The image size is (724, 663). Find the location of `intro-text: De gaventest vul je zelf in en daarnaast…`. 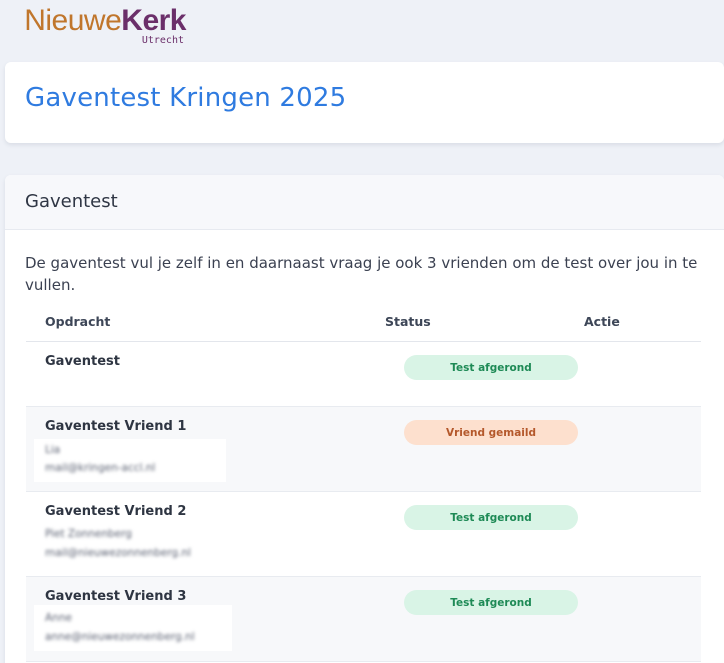

intro-text: De gaventest vul je zelf in en daarnaast… is located at coordinates (361, 274).